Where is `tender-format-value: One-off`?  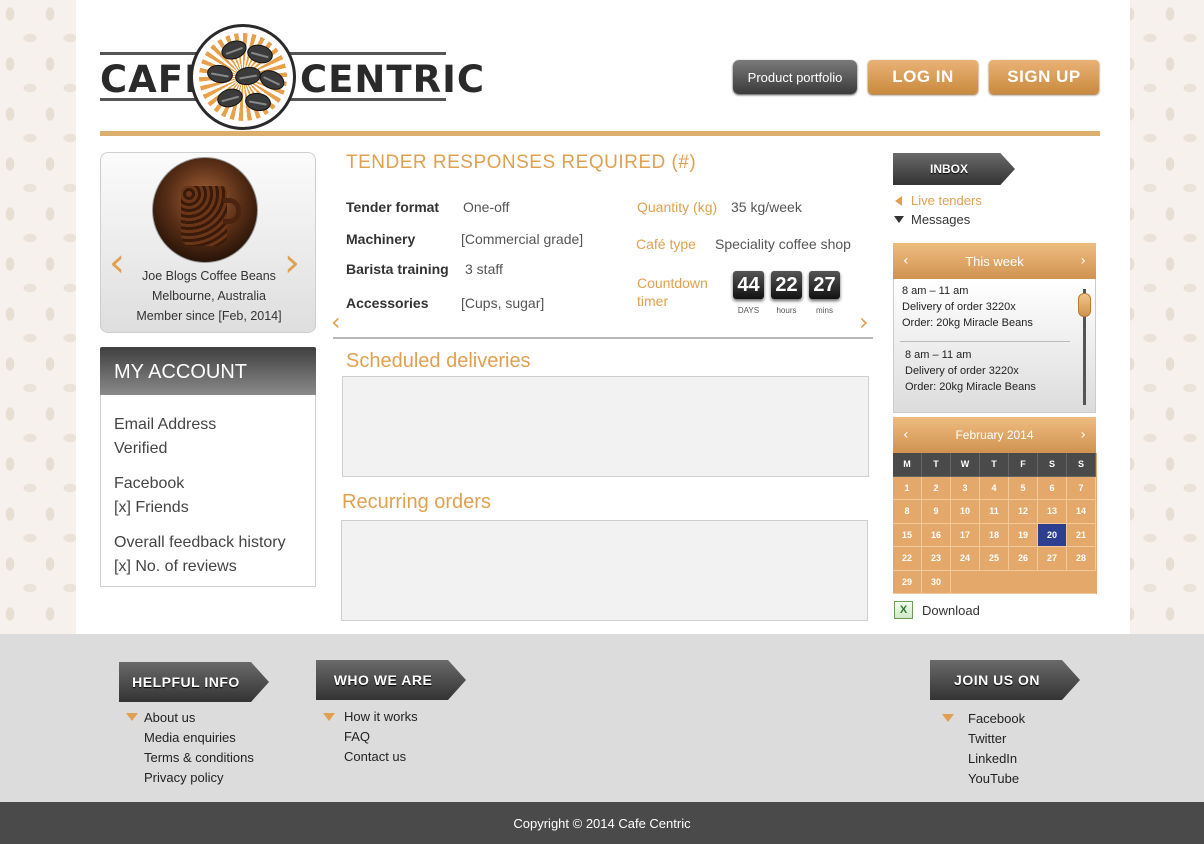 tender-format-value: One-off is located at coordinates (486, 207).